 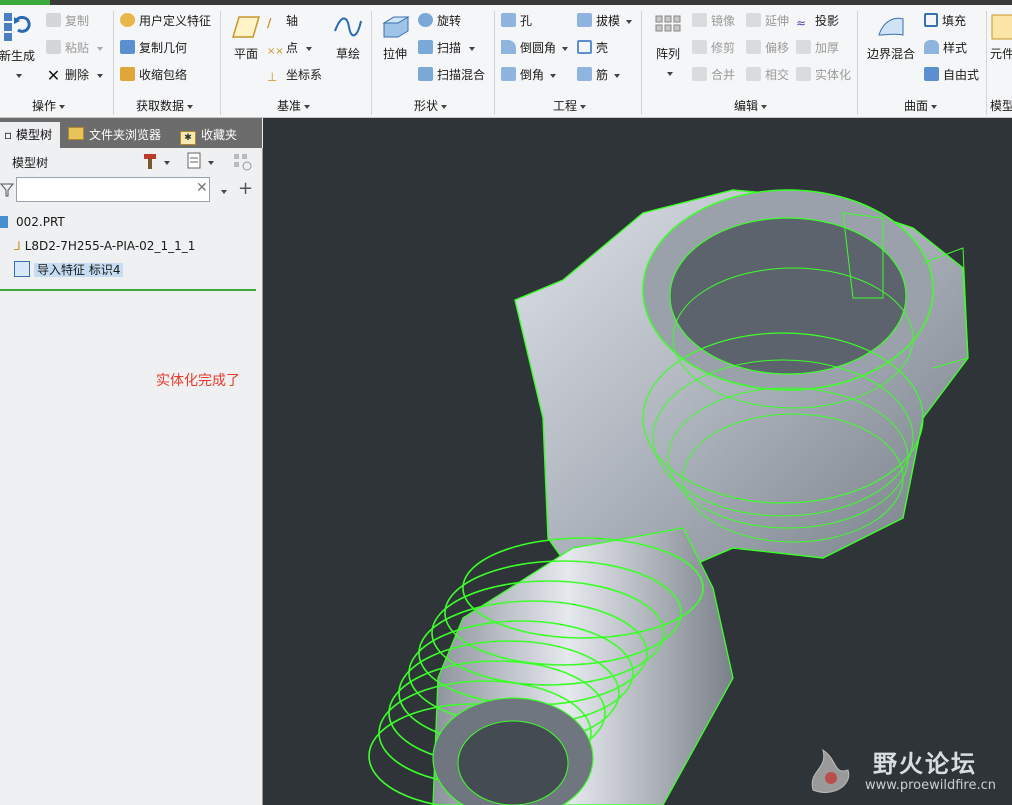 I want to click on search-options-dropdown, so click(x=222, y=191).